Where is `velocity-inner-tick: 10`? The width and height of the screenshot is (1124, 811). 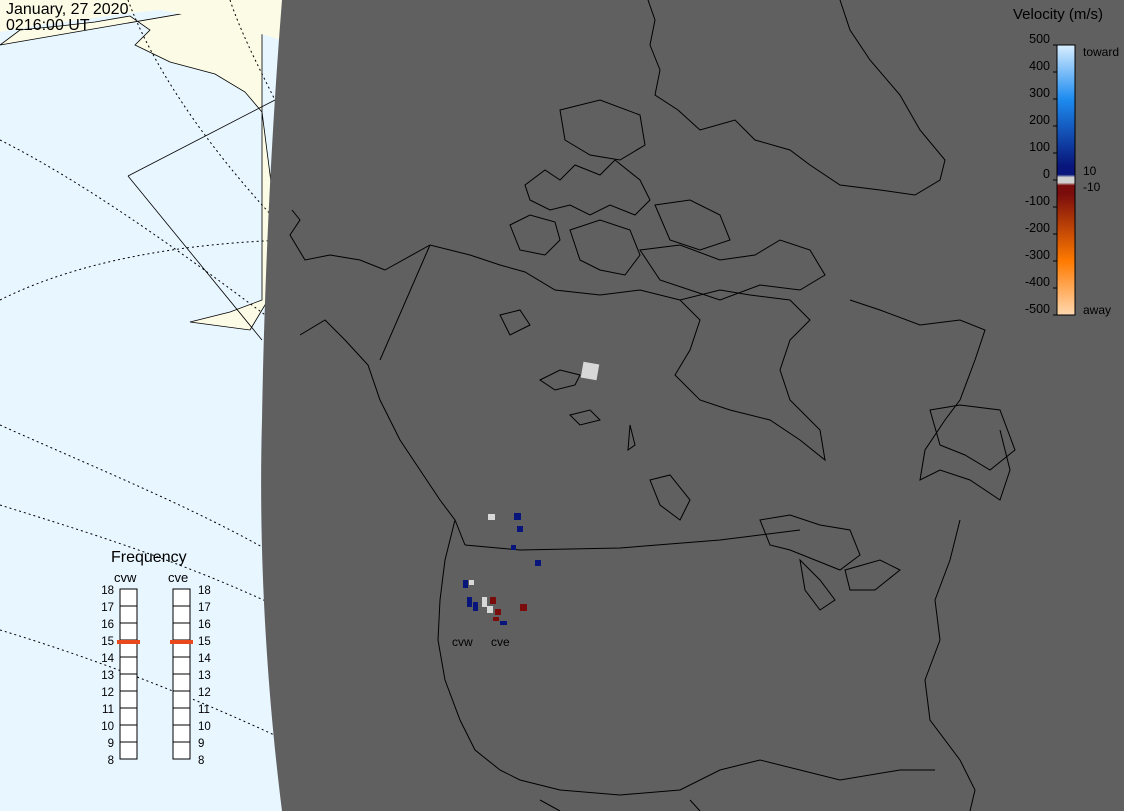
velocity-inner-tick: 10 is located at coordinates (1090, 171).